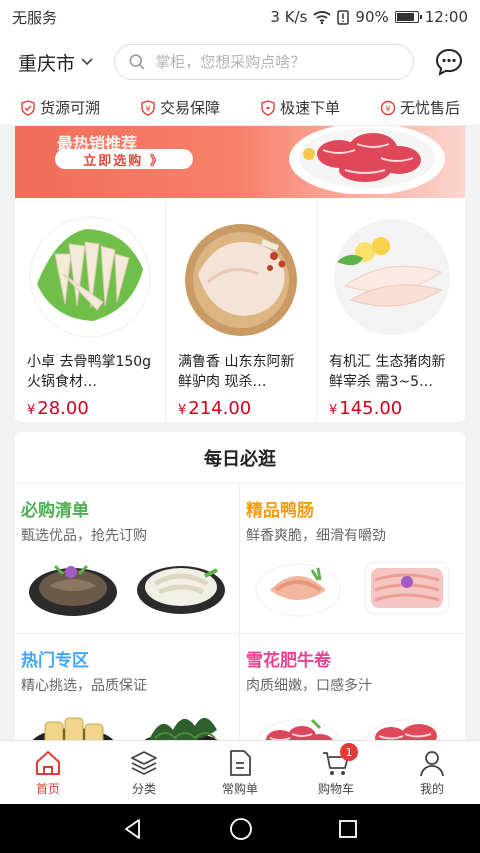  Describe the element at coordinates (28, 107) in the screenshot. I see `shield-check-icon` at that location.